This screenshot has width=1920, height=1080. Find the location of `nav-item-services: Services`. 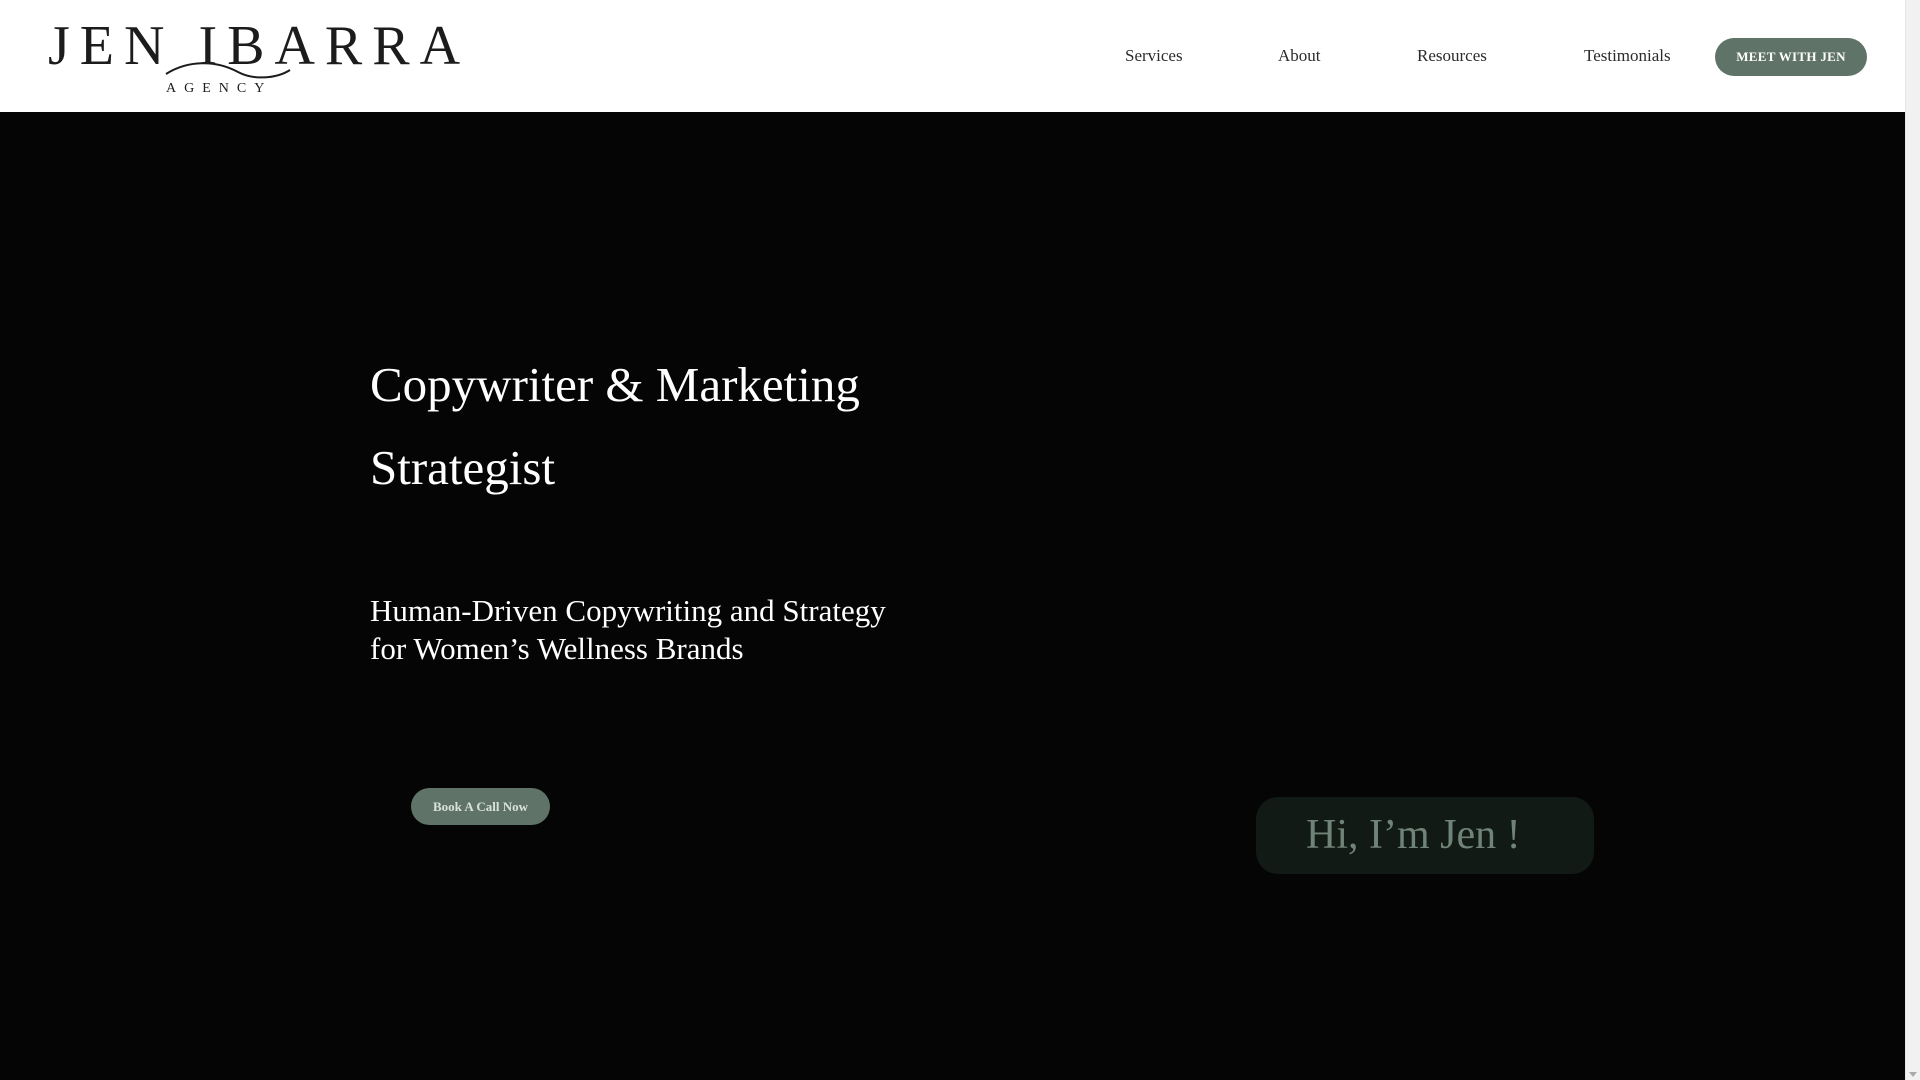

nav-item-services: Services is located at coordinates (1154, 56).